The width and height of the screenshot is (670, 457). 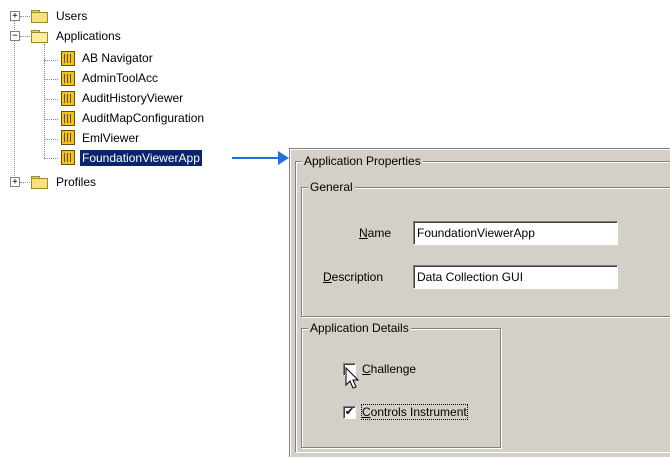 What do you see at coordinates (15, 16) in the screenshot?
I see `expand-users-button: +` at bounding box center [15, 16].